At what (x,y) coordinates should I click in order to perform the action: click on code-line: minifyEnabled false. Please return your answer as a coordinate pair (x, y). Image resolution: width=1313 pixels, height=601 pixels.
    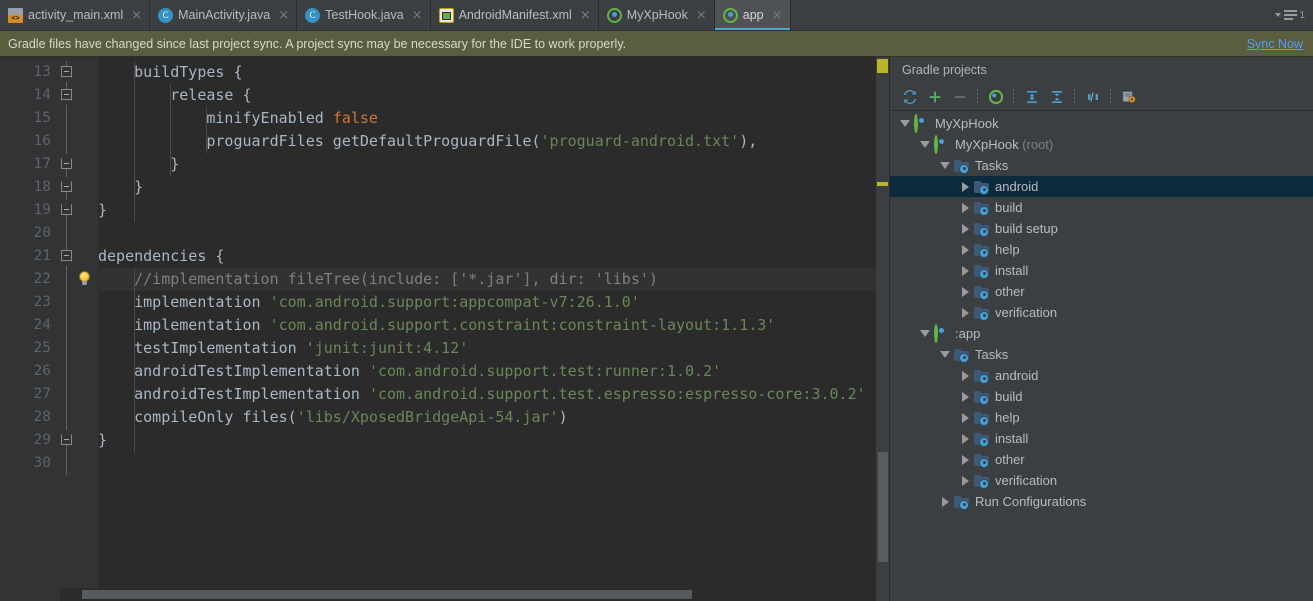
    Looking at the image, I should click on (493, 118).